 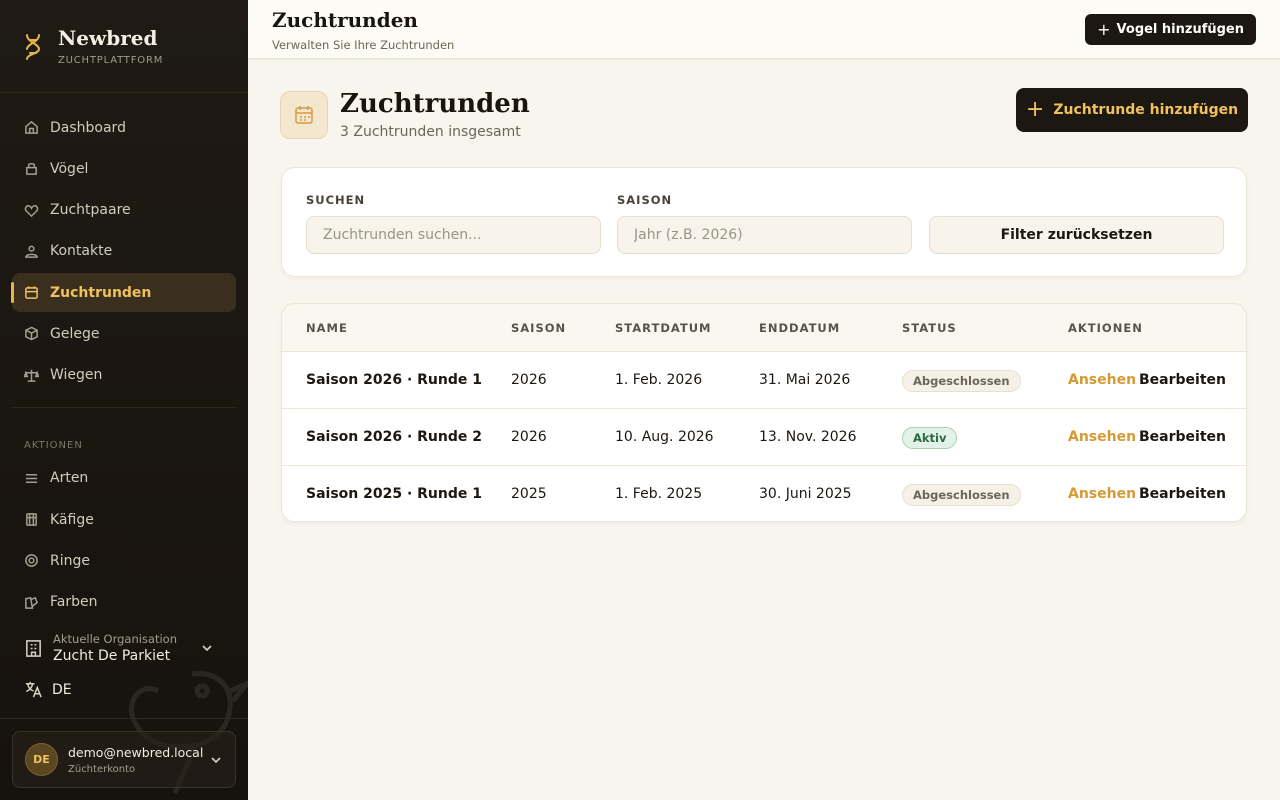 What do you see at coordinates (31, 169) in the screenshot?
I see `bird-icon` at bounding box center [31, 169].